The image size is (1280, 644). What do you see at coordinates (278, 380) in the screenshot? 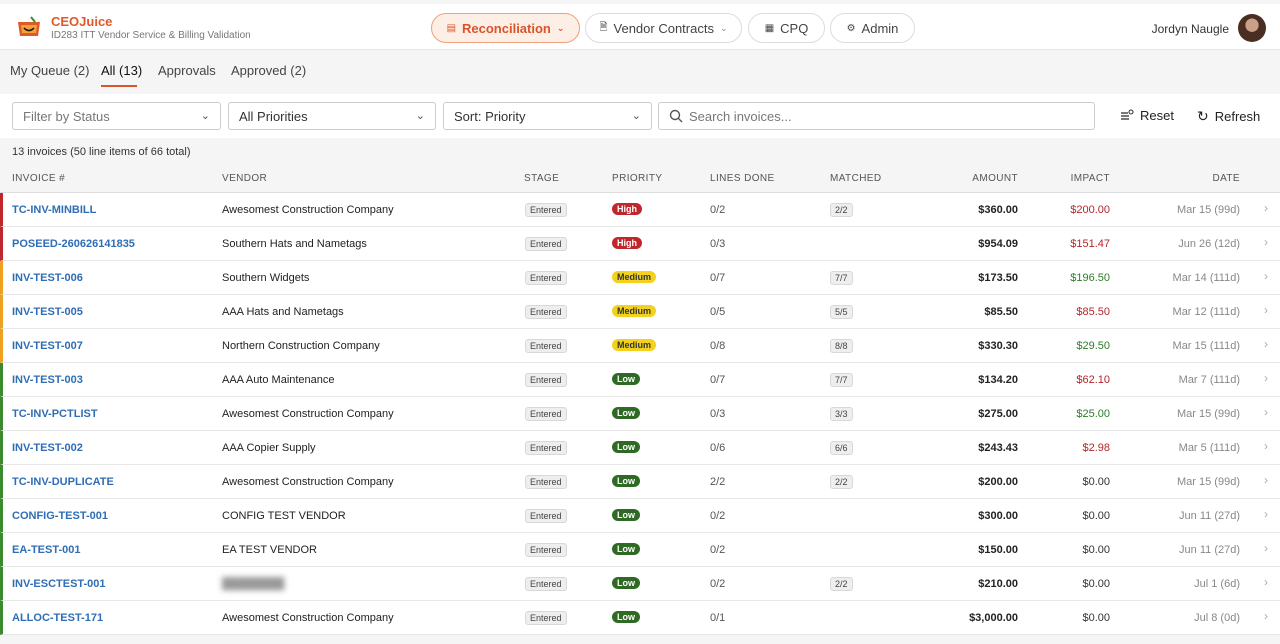
I see `vendor-name: AAA Auto Maintenance` at bounding box center [278, 380].